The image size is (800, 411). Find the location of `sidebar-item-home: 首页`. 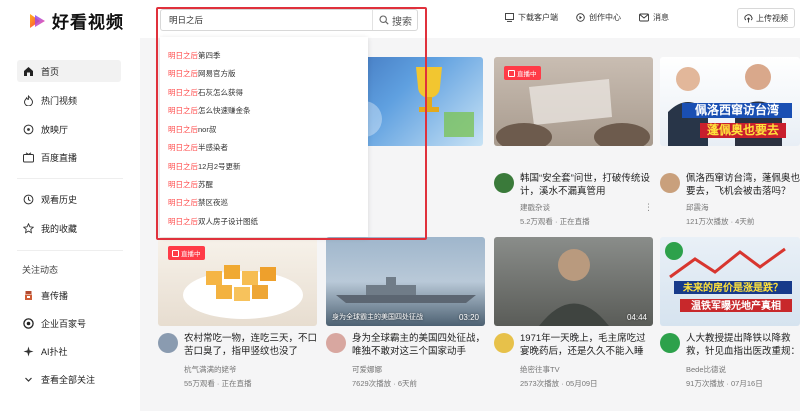

sidebar-item-home: 首页 is located at coordinates (69, 71).